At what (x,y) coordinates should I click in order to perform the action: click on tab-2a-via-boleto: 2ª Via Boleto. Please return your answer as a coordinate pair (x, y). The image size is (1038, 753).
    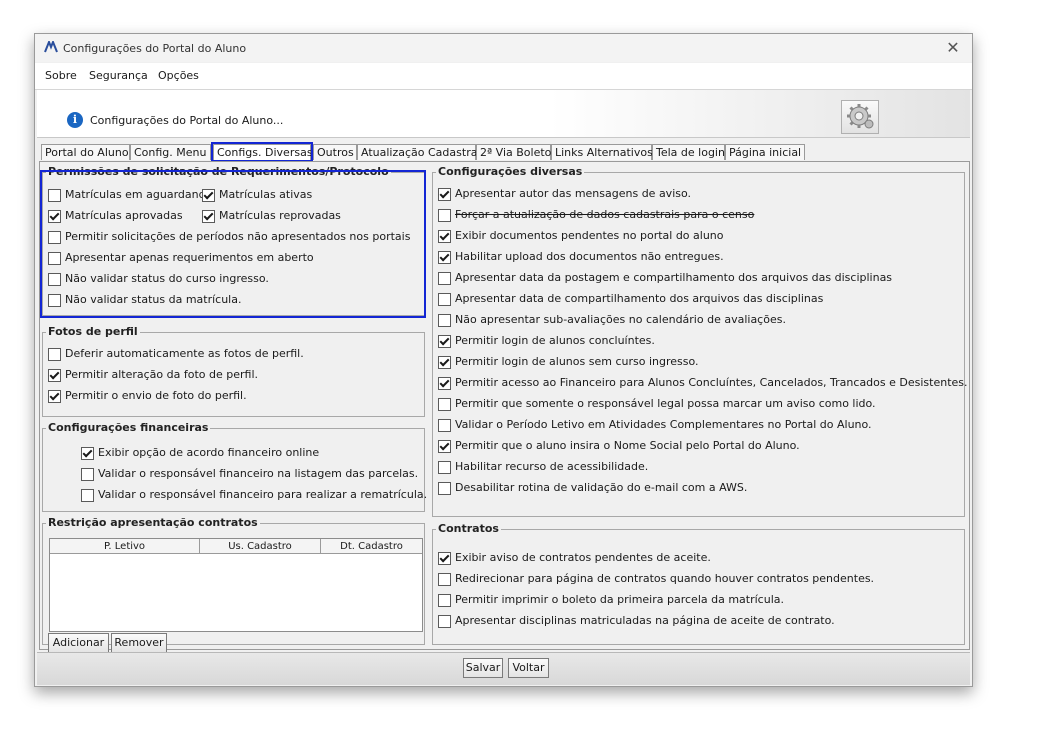
    Looking at the image, I should click on (513, 152).